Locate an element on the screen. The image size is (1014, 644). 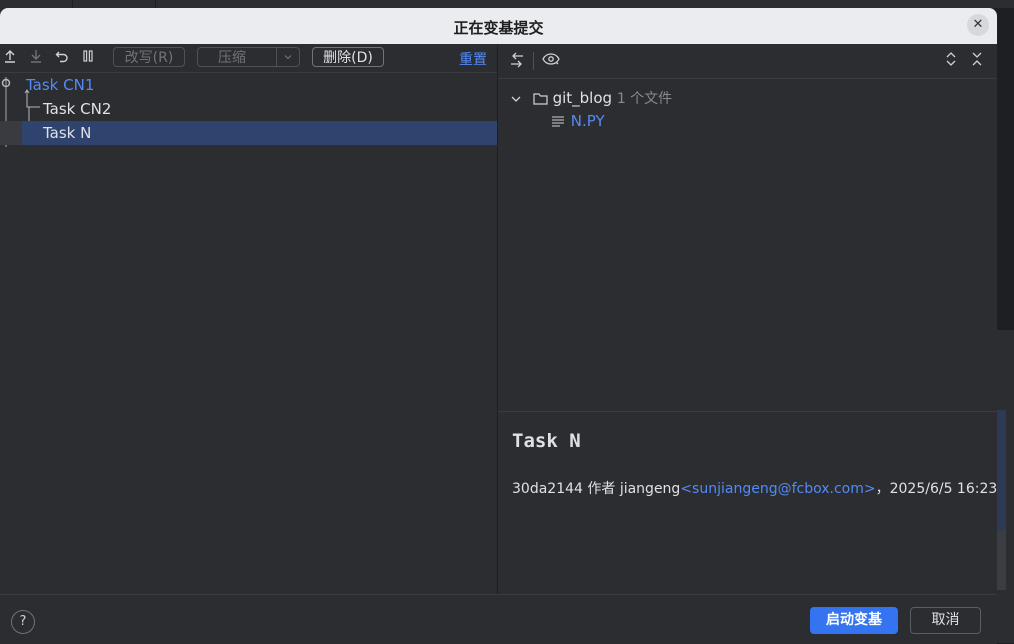
dialog-title: 正在变基提交 is located at coordinates (498, 28).